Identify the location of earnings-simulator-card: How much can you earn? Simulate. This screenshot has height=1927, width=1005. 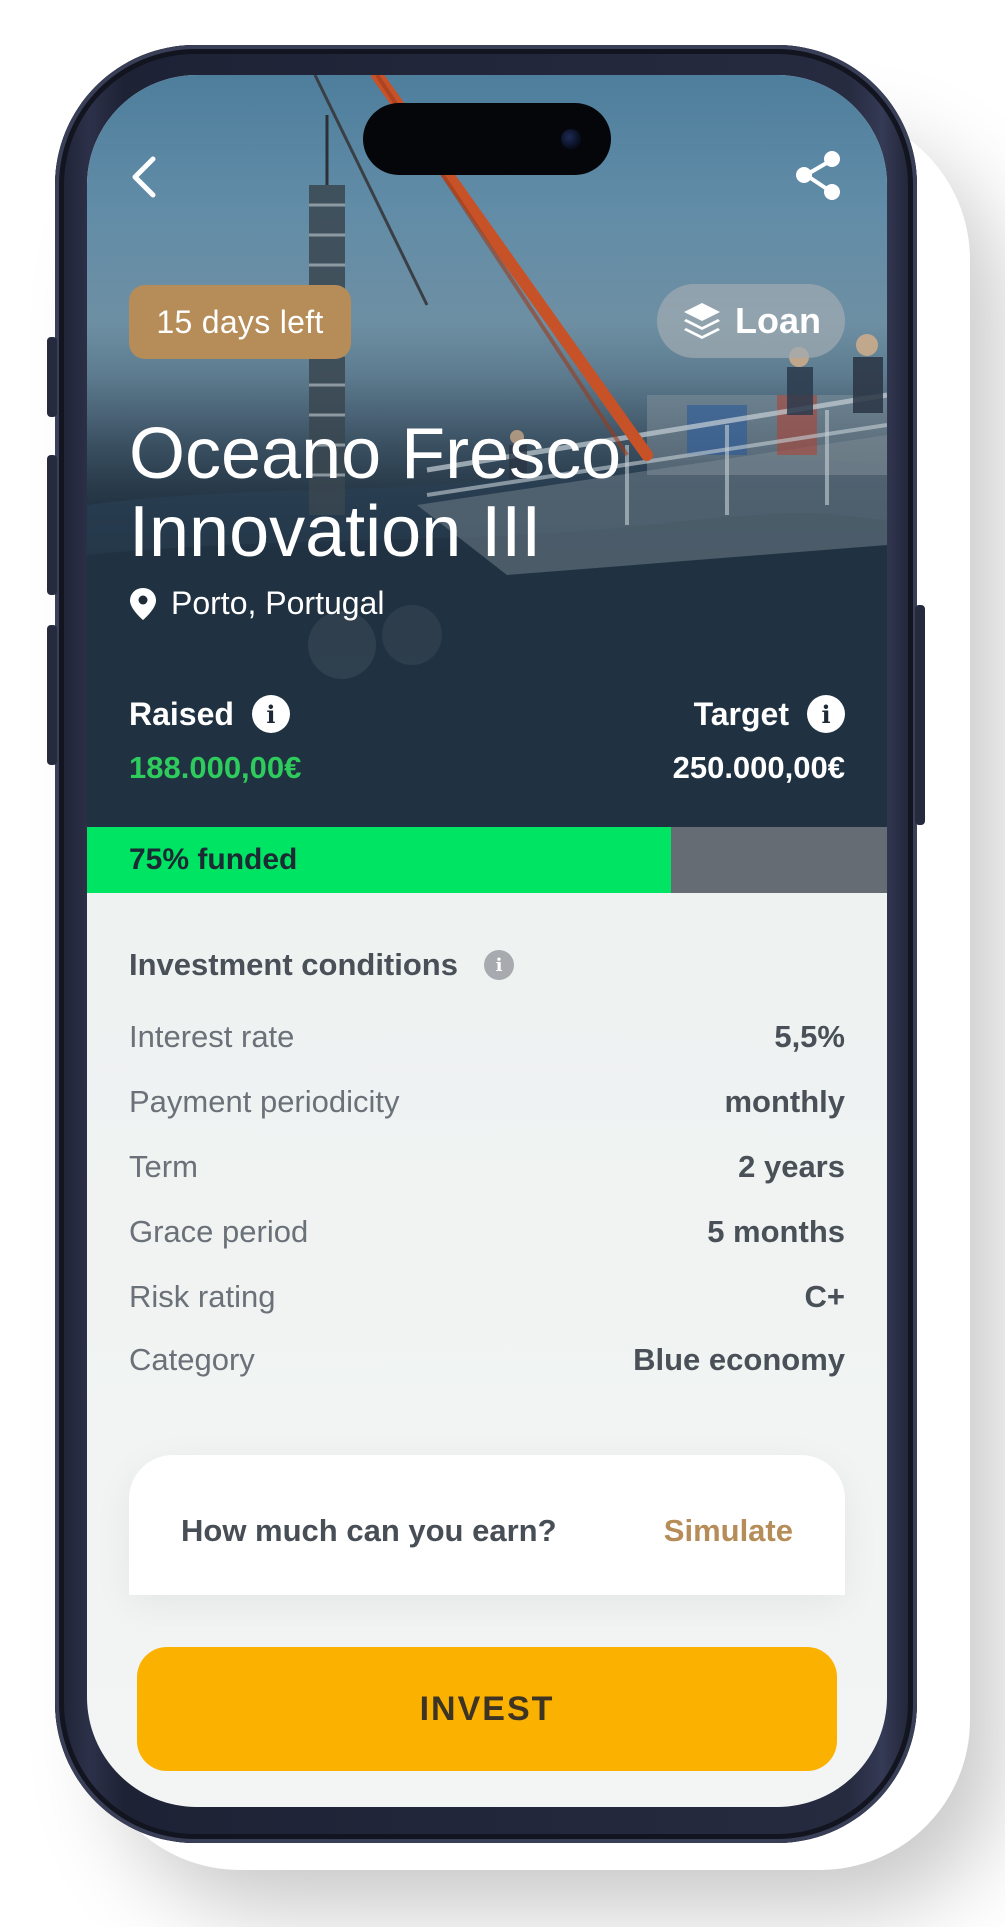
(487, 1525).